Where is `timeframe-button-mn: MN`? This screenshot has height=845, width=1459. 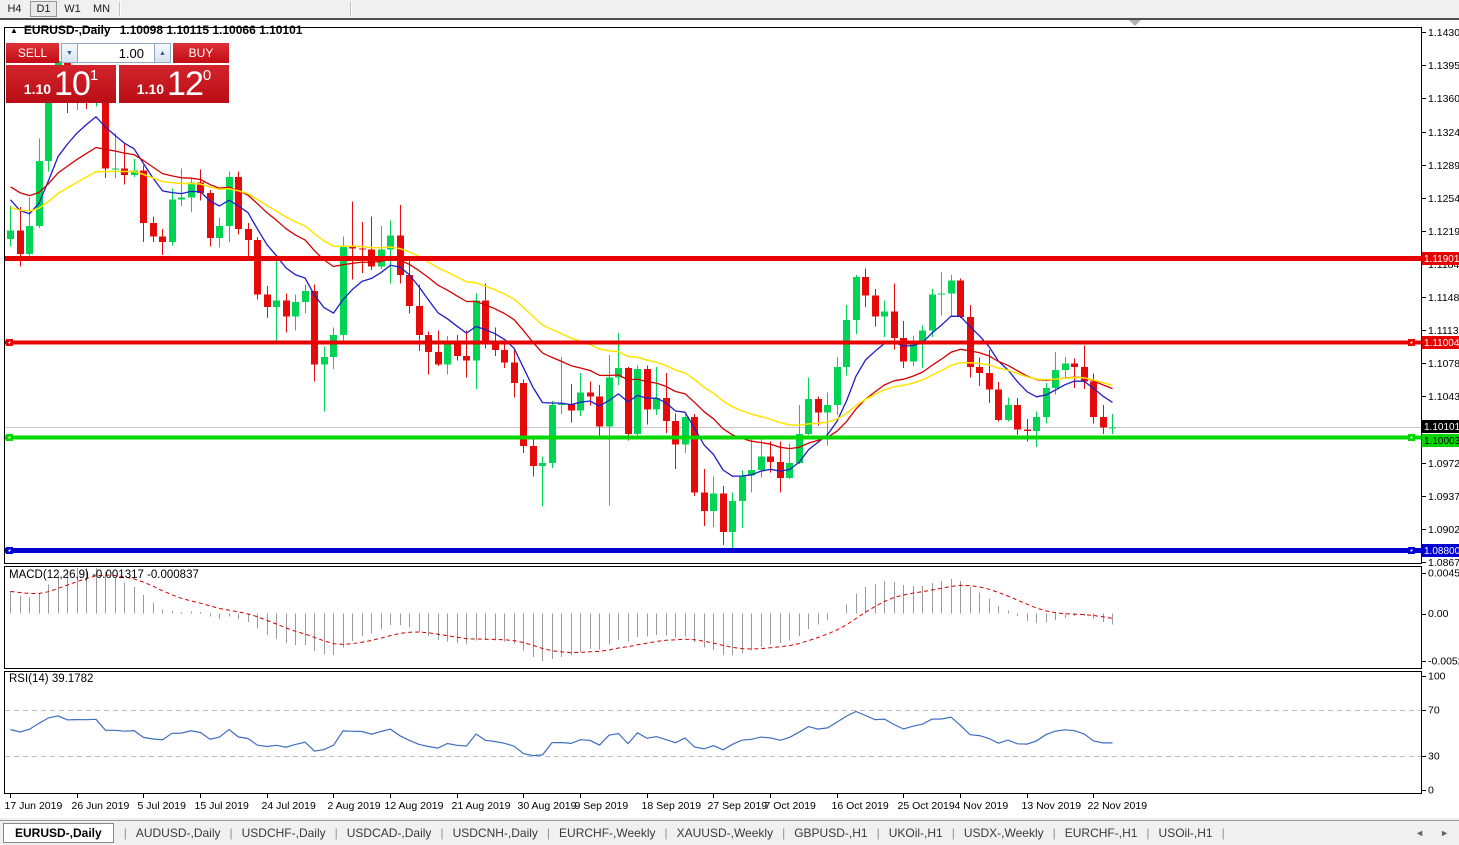 timeframe-button-mn: MN is located at coordinates (101, 9).